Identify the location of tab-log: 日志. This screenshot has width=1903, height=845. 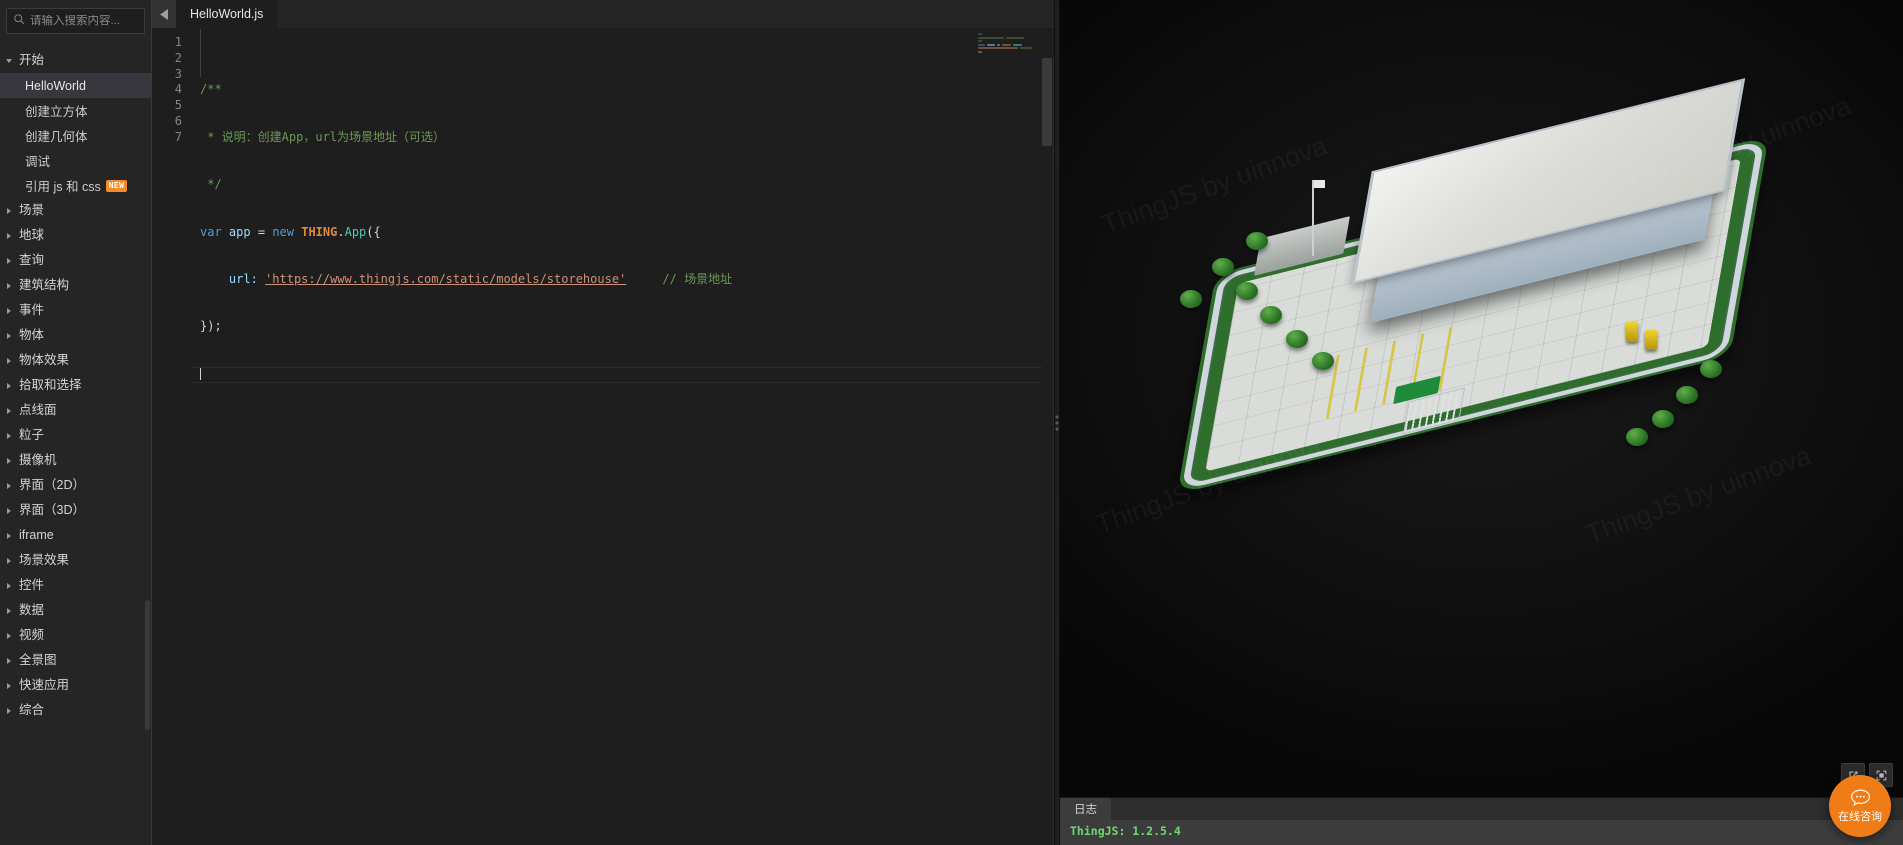
(1085, 809).